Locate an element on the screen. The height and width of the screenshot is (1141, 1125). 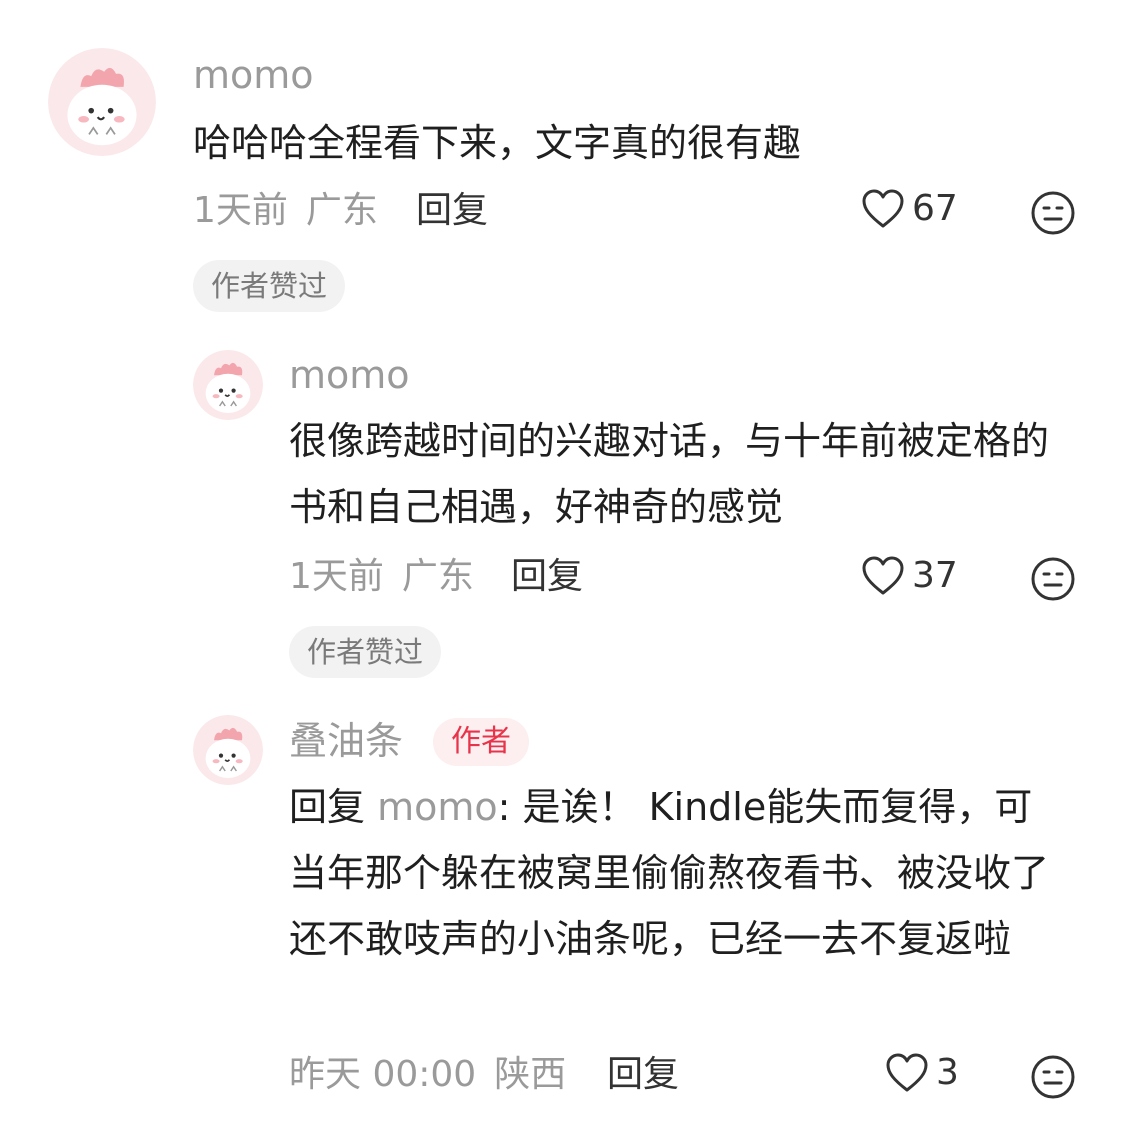
comment-meta: 昨天 00:00 陕西 is located at coordinates (427, 1075).